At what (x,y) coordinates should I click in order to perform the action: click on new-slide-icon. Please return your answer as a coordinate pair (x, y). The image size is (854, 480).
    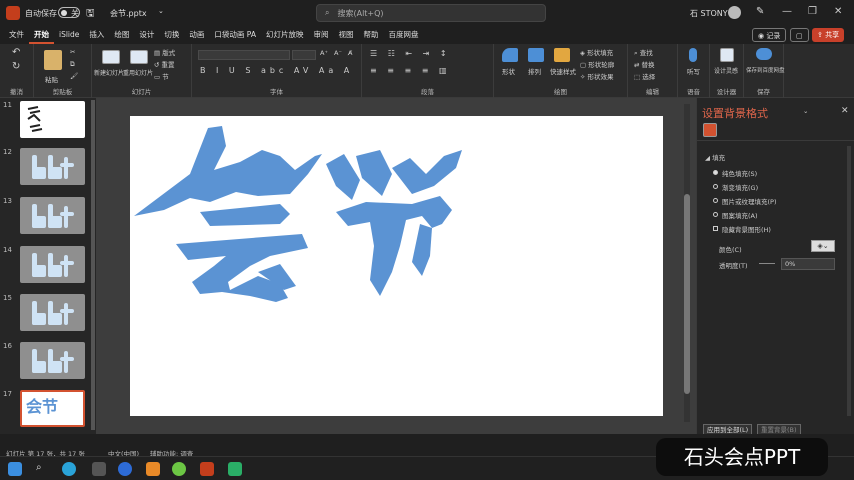
    Looking at the image, I should click on (111, 57).